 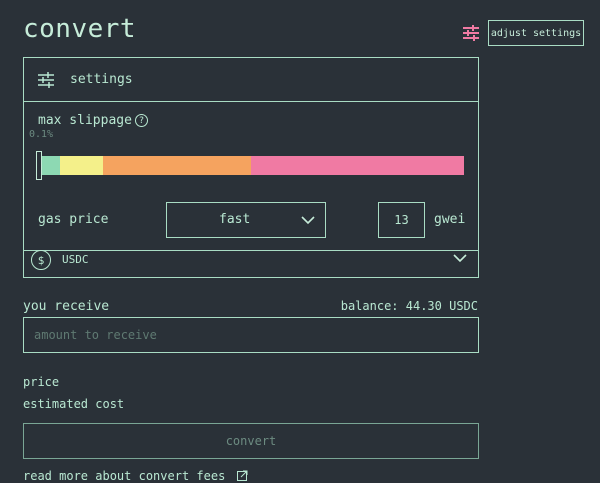 What do you see at coordinates (409, 306) in the screenshot?
I see `balance-label: balance: 44.30 USDC` at bounding box center [409, 306].